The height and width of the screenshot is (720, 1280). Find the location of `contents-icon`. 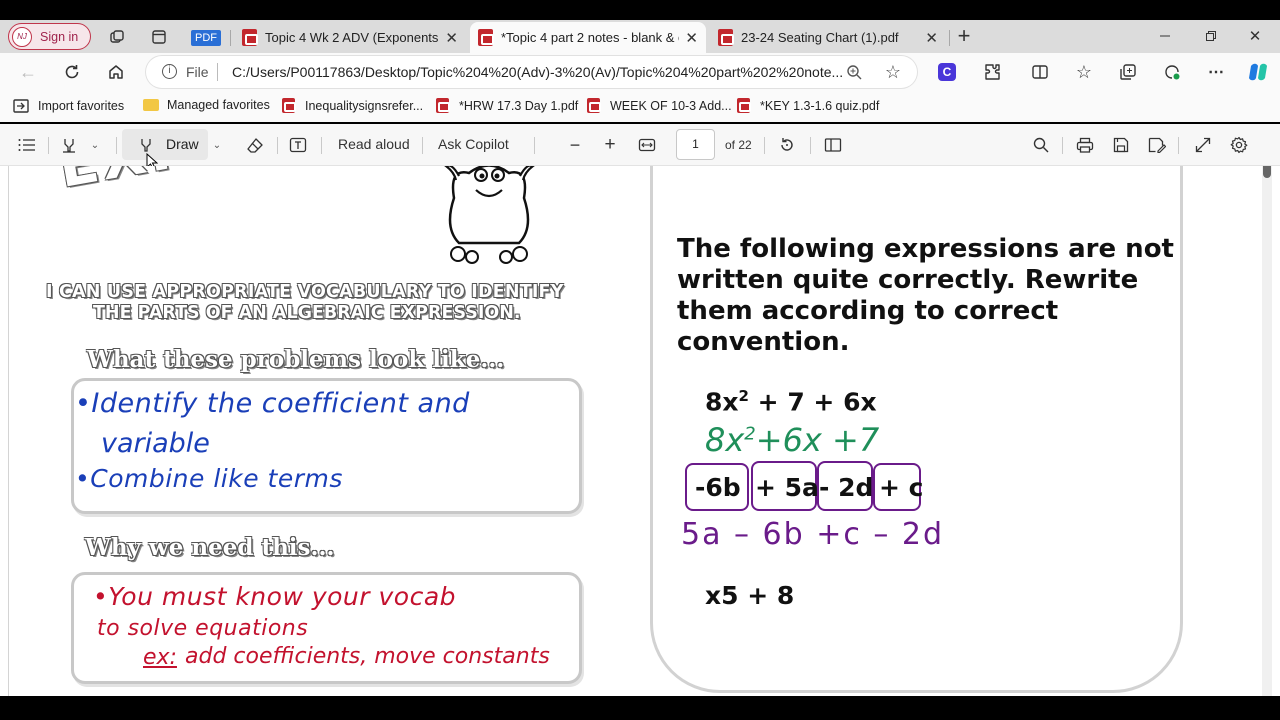

contents-icon is located at coordinates (27, 145).